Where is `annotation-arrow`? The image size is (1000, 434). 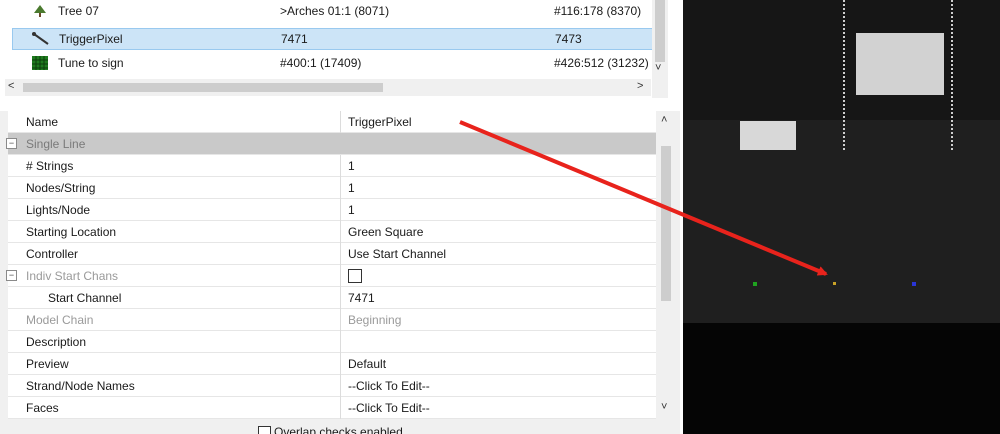
annotation-arrow is located at coordinates (643, 198).